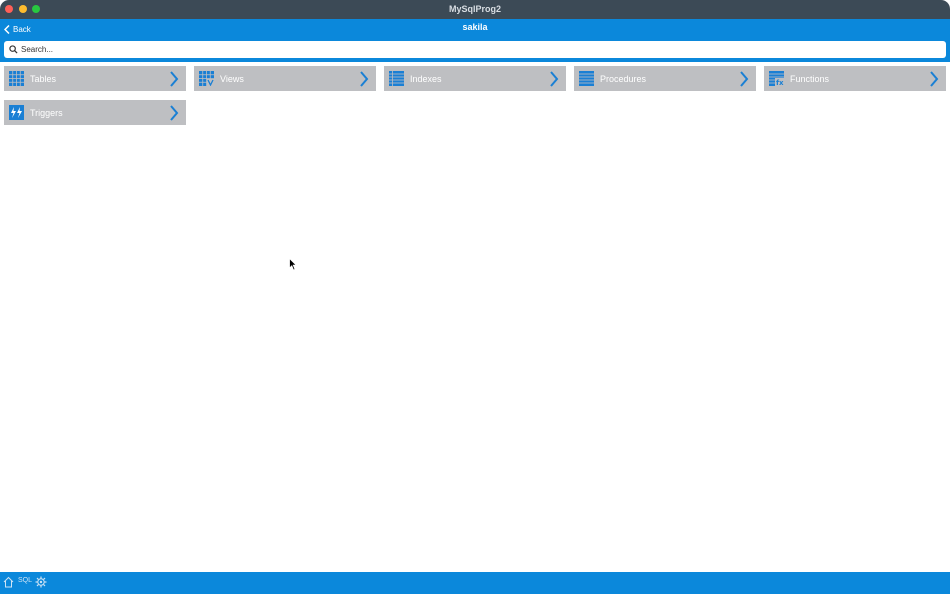  I want to click on mouse-cursor-icon, so click(293, 264).